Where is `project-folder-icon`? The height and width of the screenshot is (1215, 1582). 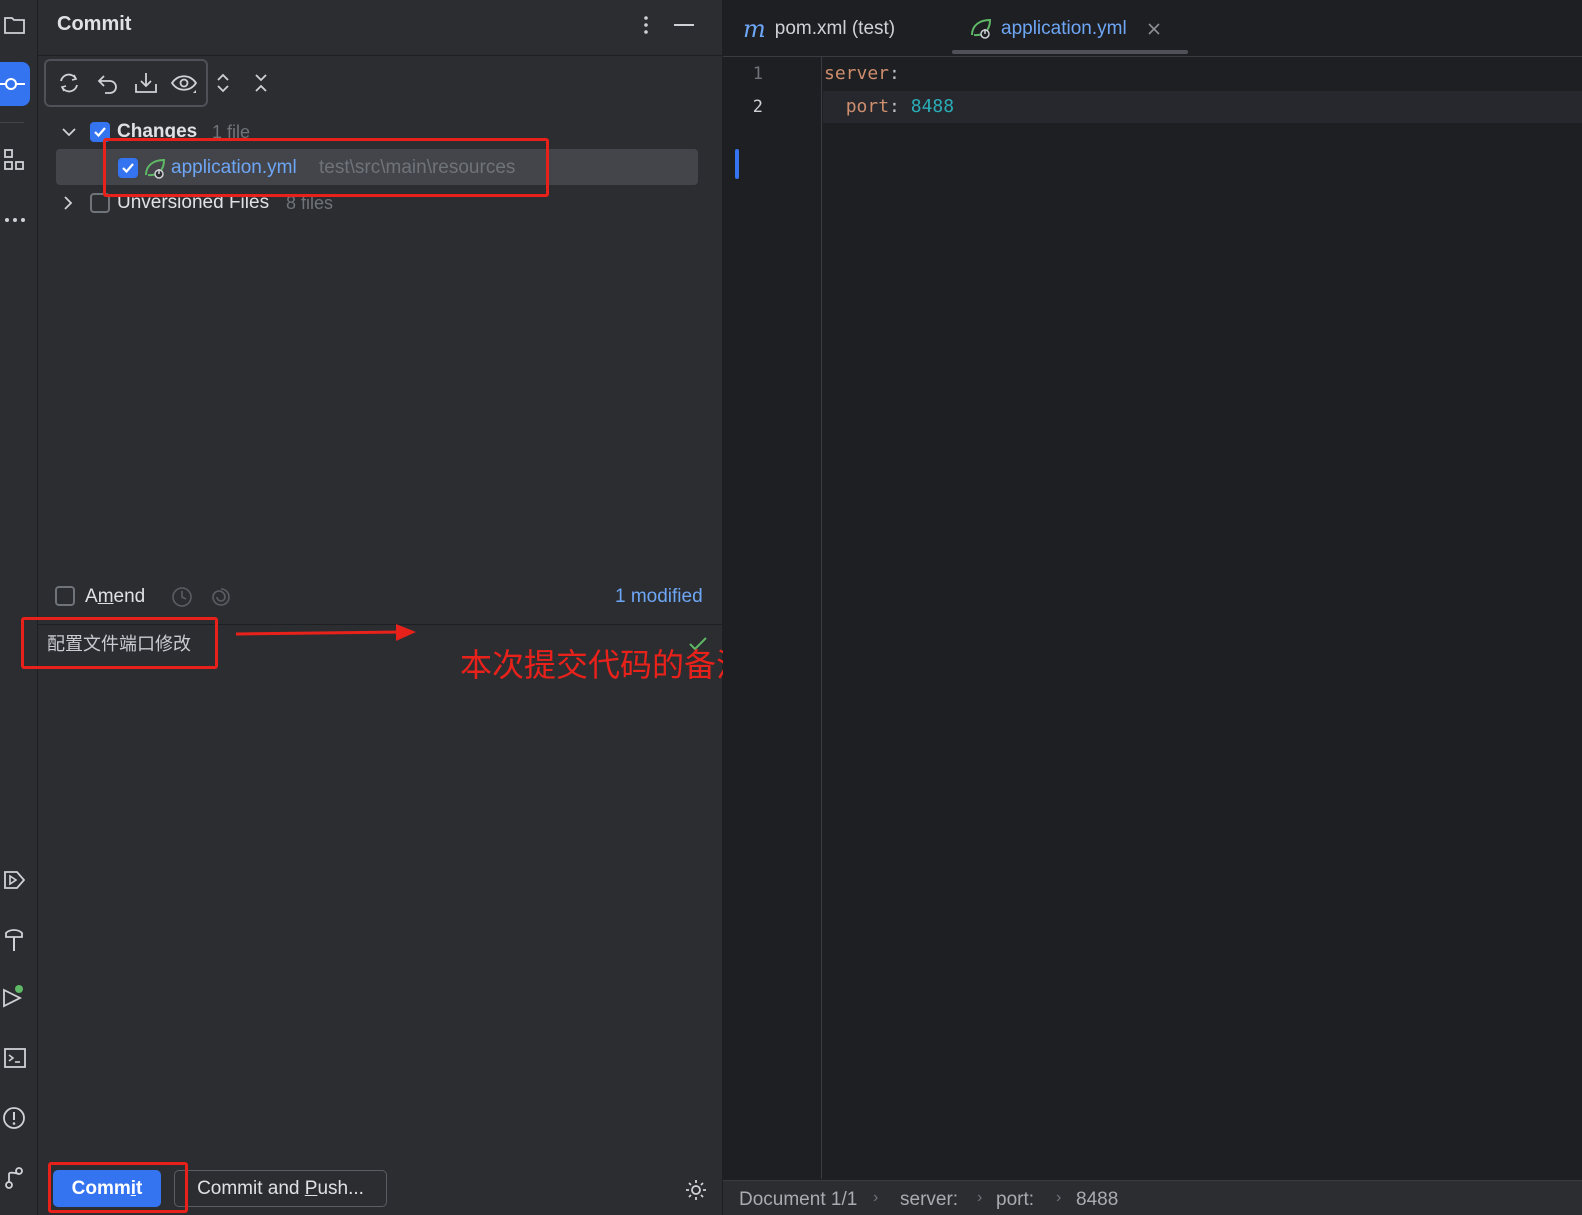
project-folder-icon is located at coordinates (15, 25).